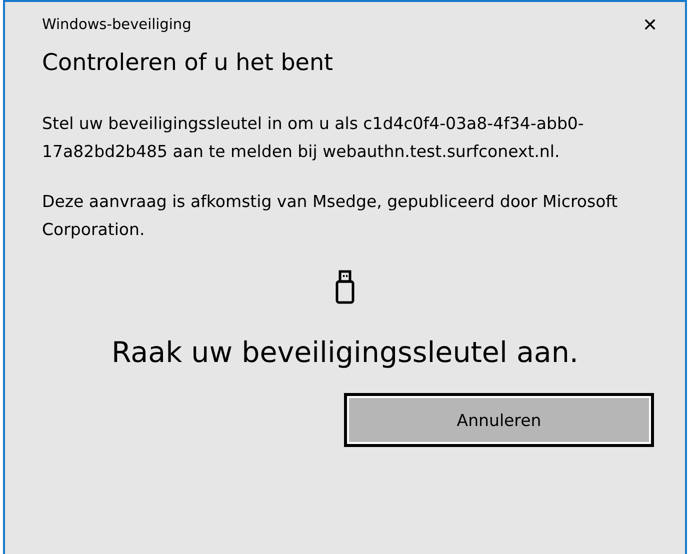  What do you see at coordinates (117, 25) in the screenshot?
I see `window-title: Windows-beveiliging` at bounding box center [117, 25].